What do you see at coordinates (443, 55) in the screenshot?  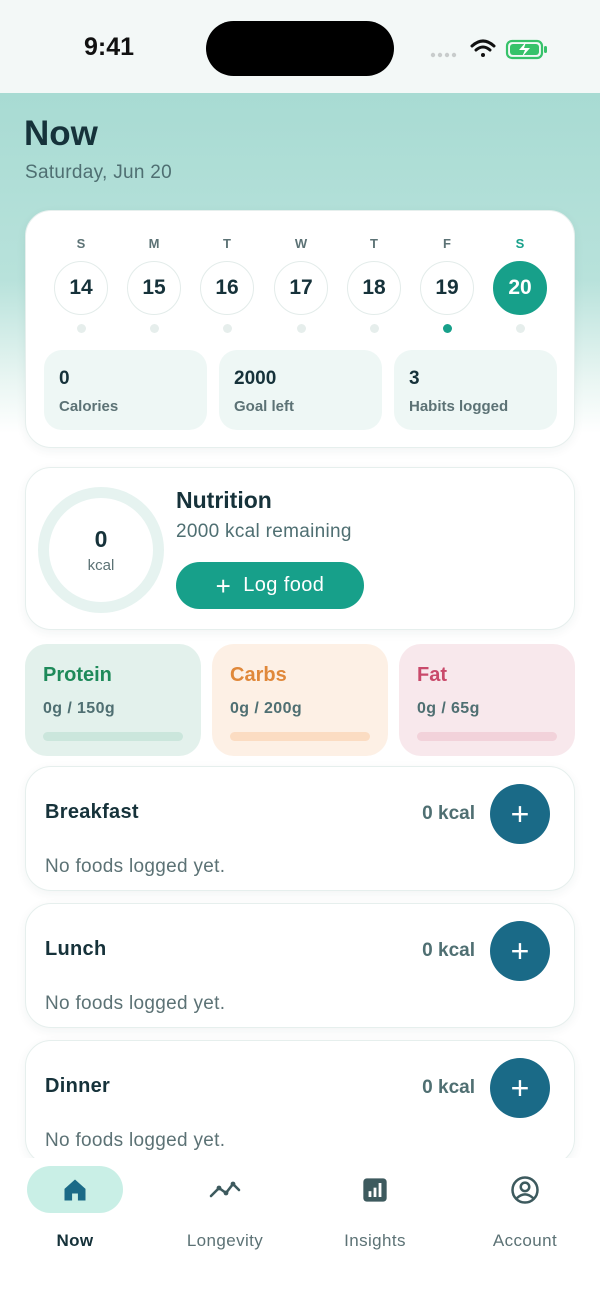 I see `signal-icon` at bounding box center [443, 55].